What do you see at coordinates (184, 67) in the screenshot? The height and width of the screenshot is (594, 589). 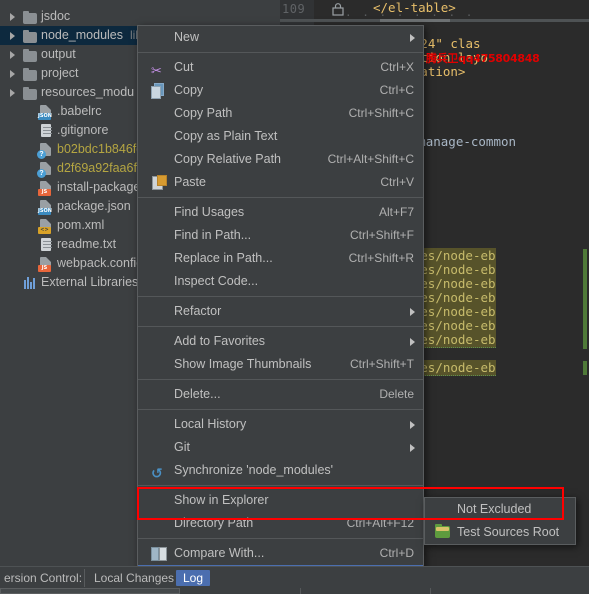 I see `menu-item-label: Cut` at bounding box center [184, 67].